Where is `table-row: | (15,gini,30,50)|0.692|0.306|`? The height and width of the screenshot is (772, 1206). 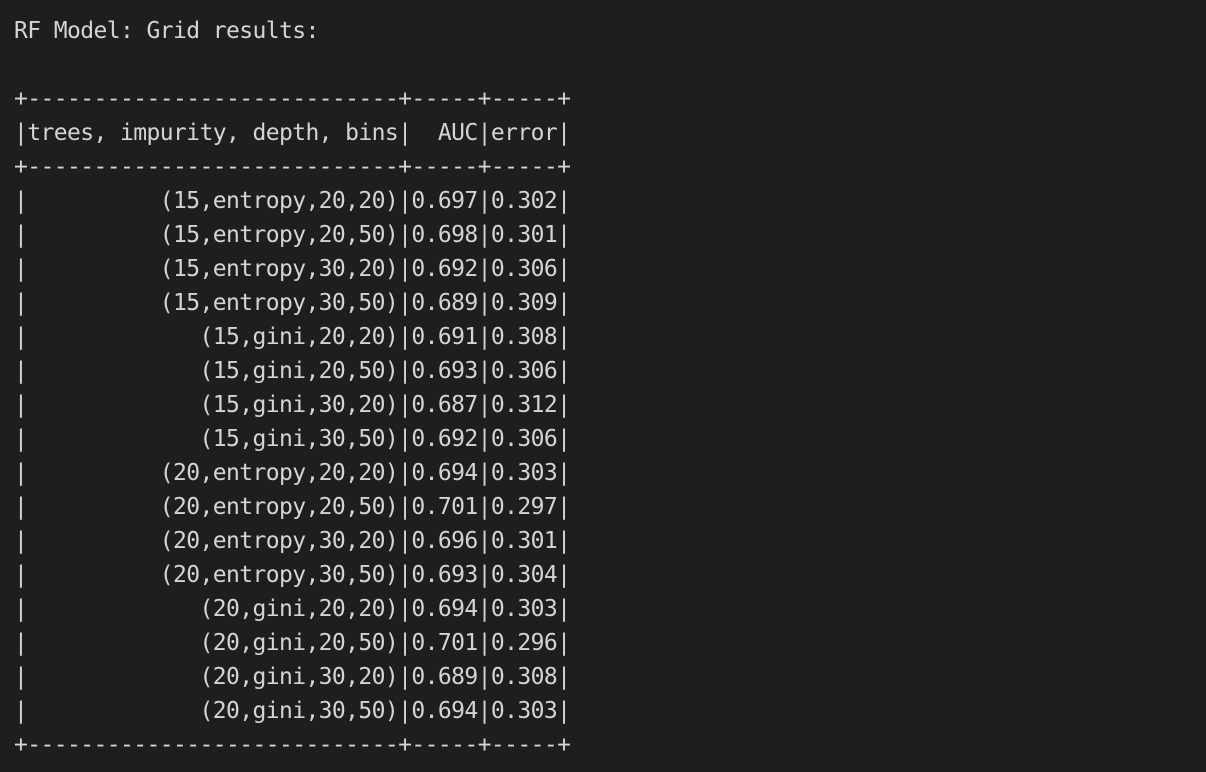
table-row: | (15,gini,30,50)|0.692|0.306| is located at coordinates (292, 439).